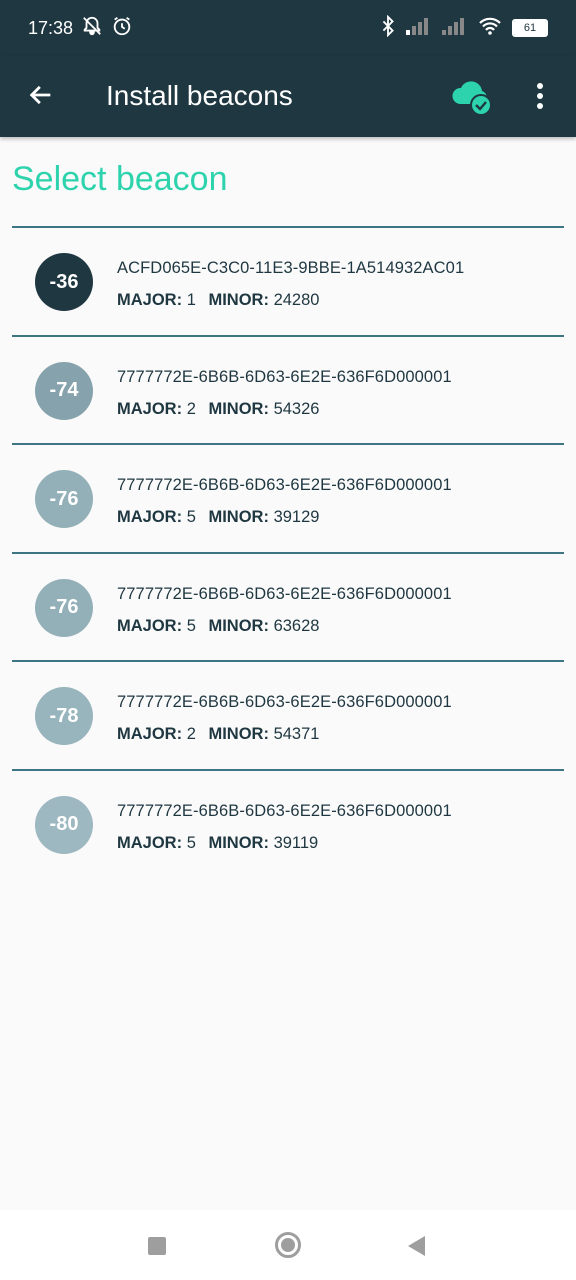 The height and width of the screenshot is (1280, 576). I want to click on cloud-check-icon, so click(472, 102).